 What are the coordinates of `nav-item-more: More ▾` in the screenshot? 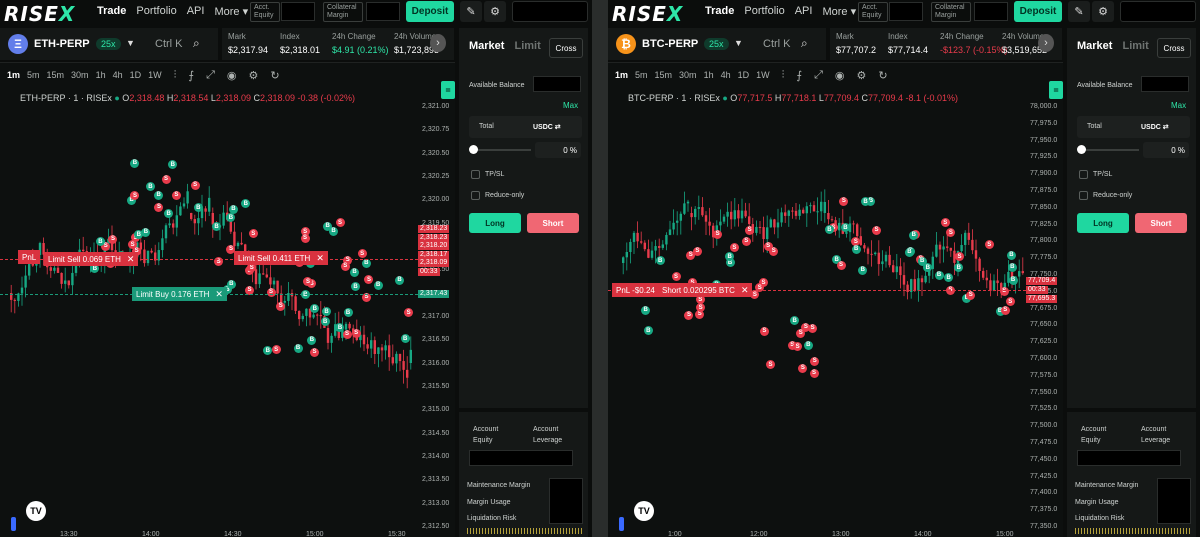 It's located at (231, 11).